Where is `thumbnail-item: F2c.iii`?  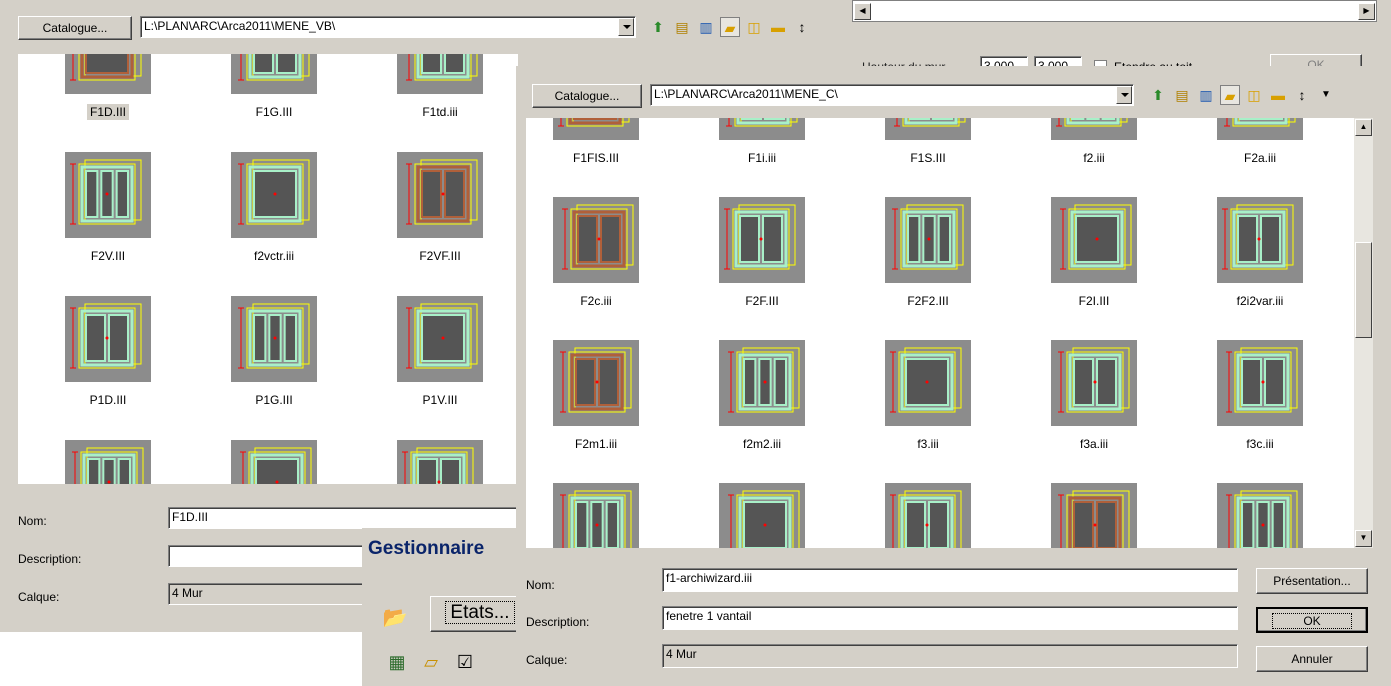
thumbnail-item: F2c.iii is located at coordinates (596, 253).